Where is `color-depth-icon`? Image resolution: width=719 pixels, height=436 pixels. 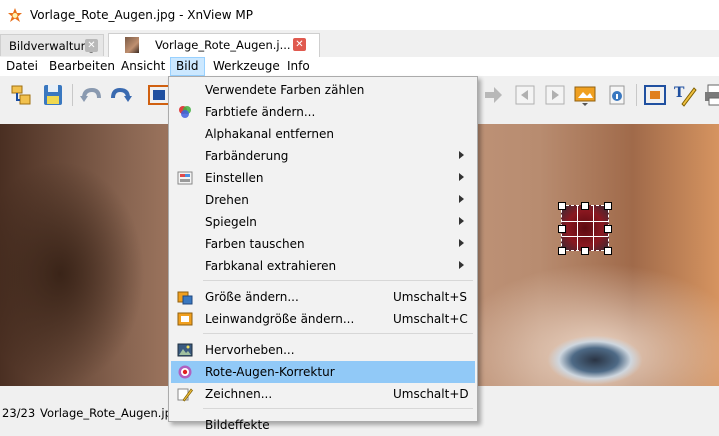 color-depth-icon is located at coordinates (185, 112).